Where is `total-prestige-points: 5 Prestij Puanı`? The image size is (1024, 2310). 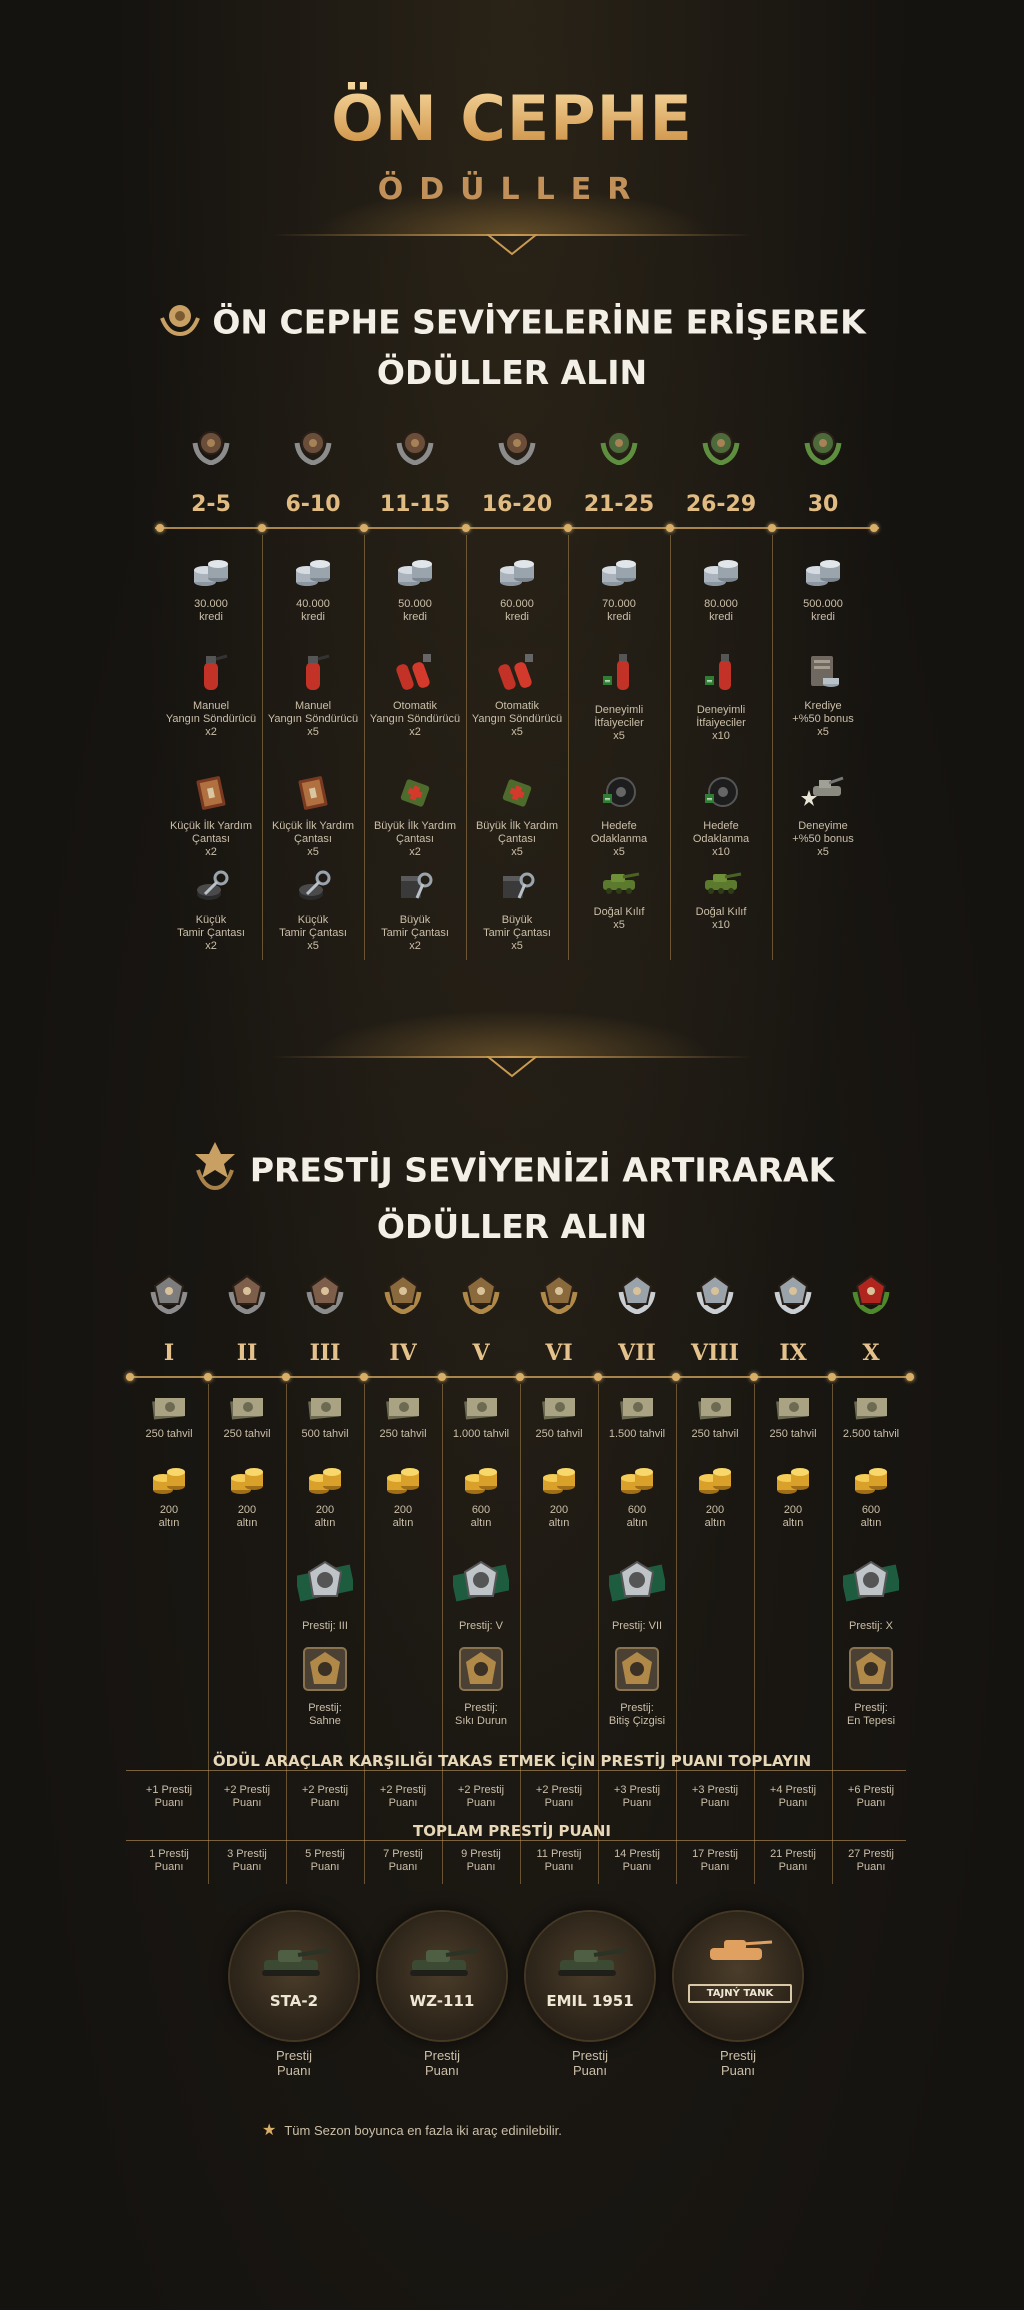 total-prestige-points: 5 Prestij Puanı is located at coordinates (325, 1861).